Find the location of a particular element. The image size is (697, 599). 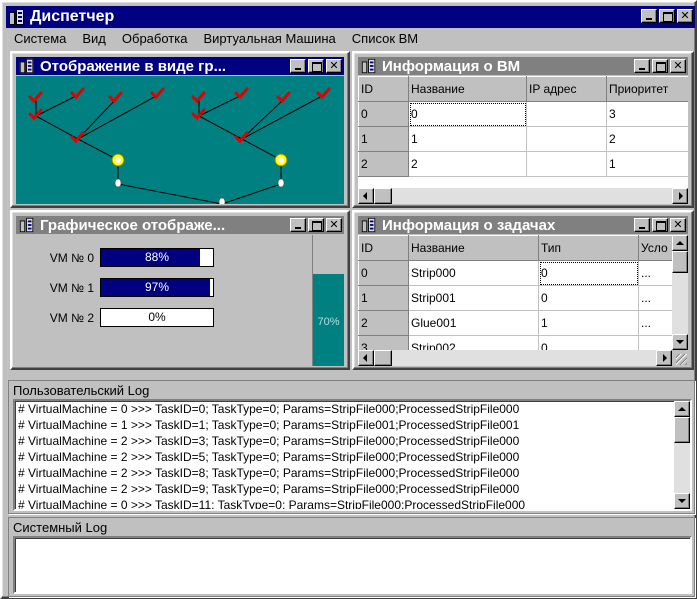

table-row: 0 0 3 is located at coordinates (523, 114).